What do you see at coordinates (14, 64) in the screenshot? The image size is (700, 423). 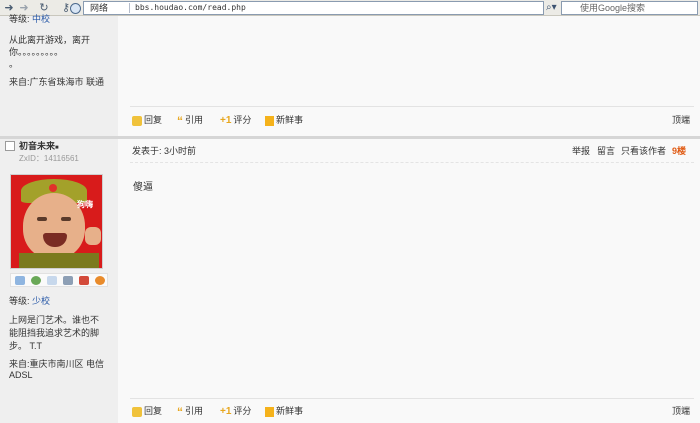 I see `post1-signature-line3: 。` at bounding box center [14, 64].